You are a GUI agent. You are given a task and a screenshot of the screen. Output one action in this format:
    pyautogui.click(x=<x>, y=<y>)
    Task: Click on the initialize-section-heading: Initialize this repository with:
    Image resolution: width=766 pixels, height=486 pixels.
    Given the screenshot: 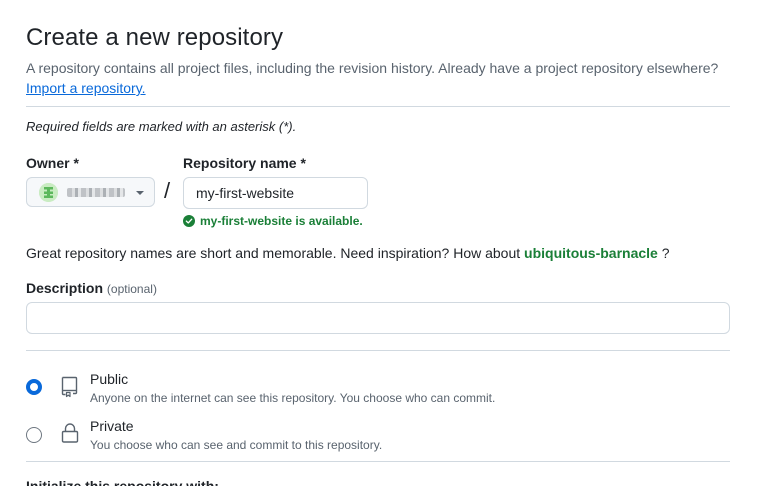 What is the action you would take?
    pyautogui.click(x=122, y=482)
    